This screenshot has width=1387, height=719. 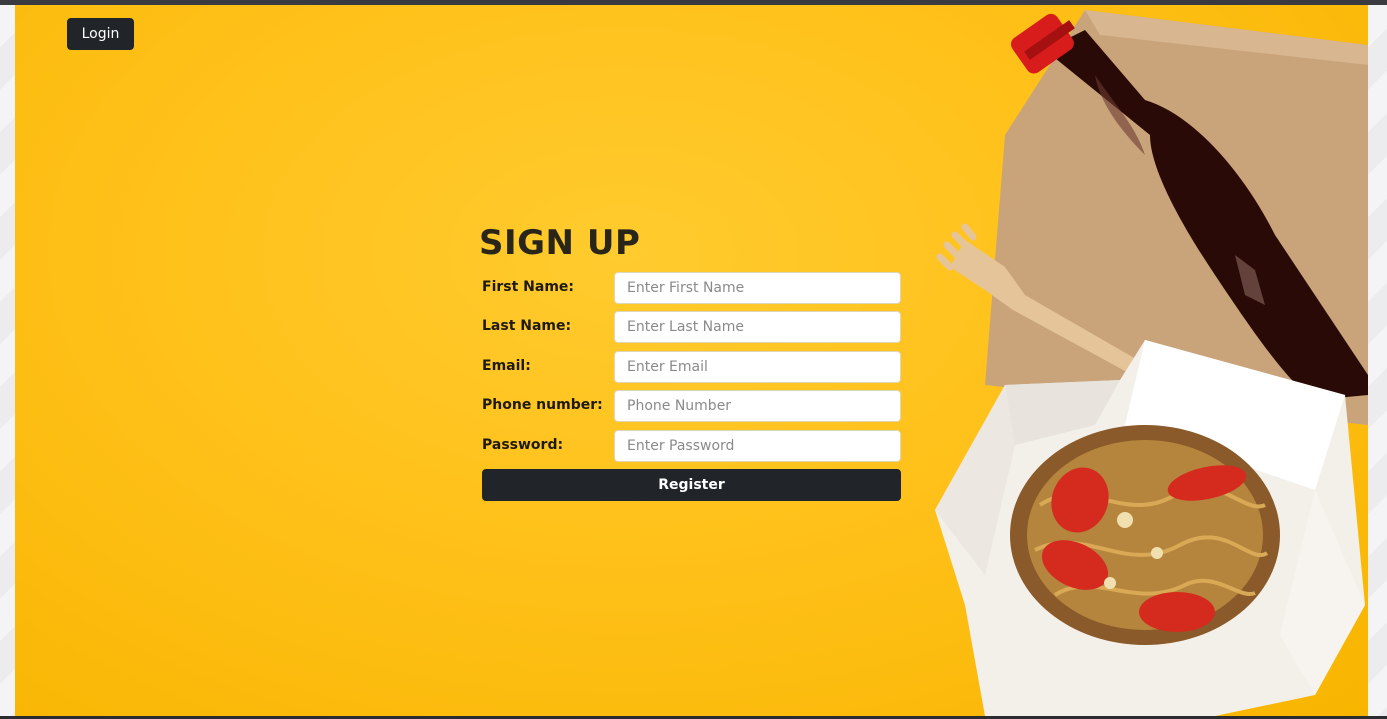 I want to click on first-name-input, so click(x=757, y=288).